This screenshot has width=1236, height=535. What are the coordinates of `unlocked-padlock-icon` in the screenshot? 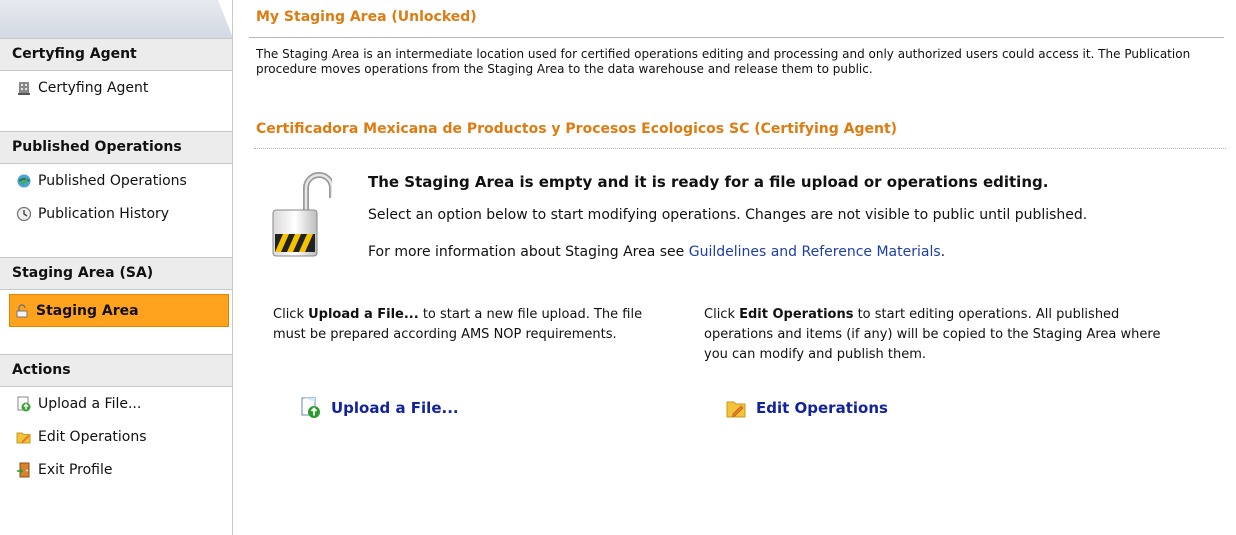 It's located at (302, 214).